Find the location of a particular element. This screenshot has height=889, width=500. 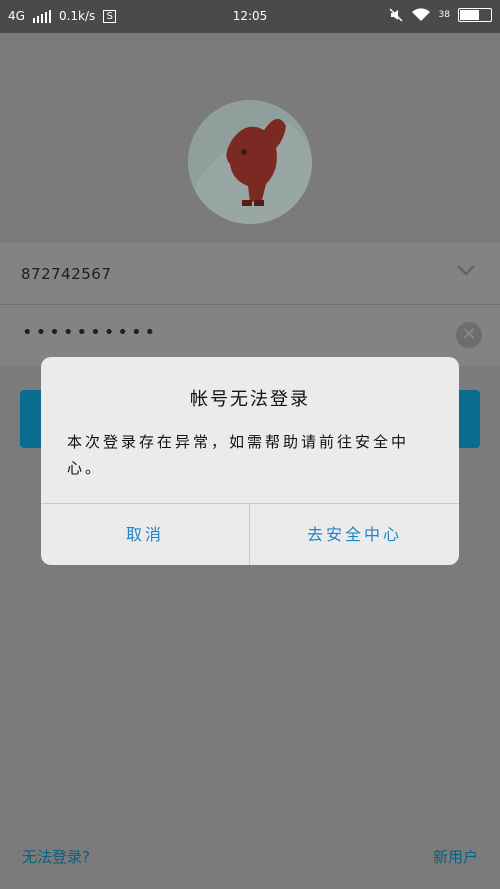

battery-percent: 38 is located at coordinates (444, 15).